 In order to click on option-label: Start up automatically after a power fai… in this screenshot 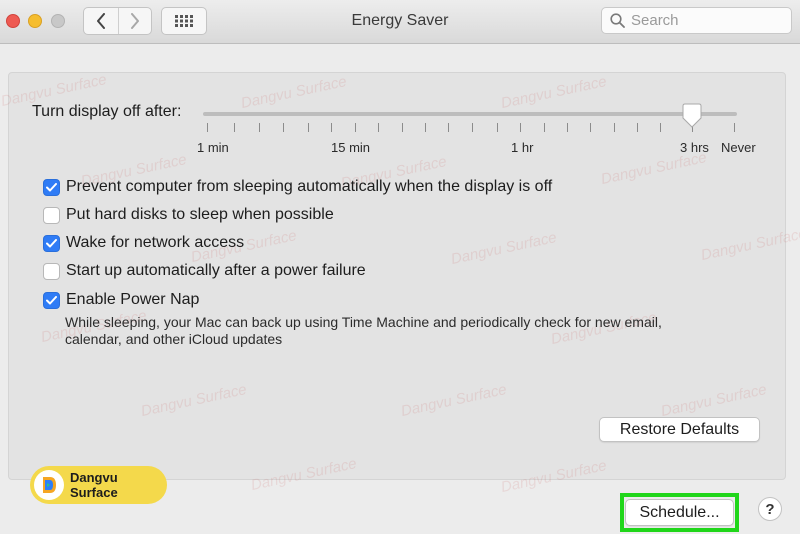, I will do `click(216, 270)`.